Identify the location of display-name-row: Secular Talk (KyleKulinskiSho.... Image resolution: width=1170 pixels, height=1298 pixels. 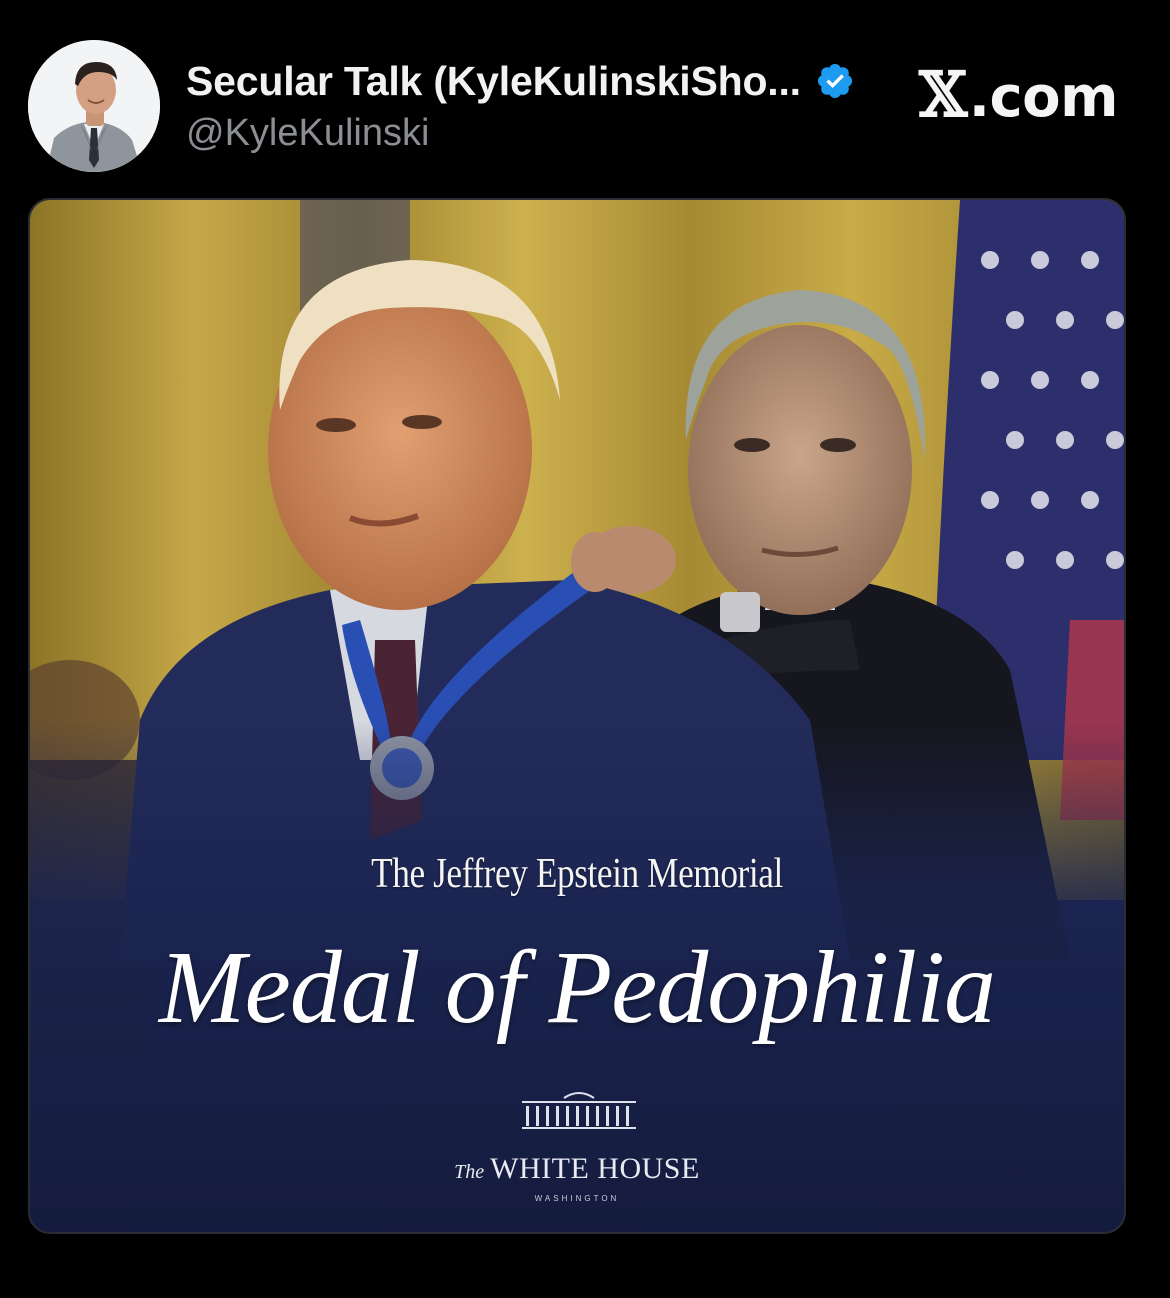
(520, 81).